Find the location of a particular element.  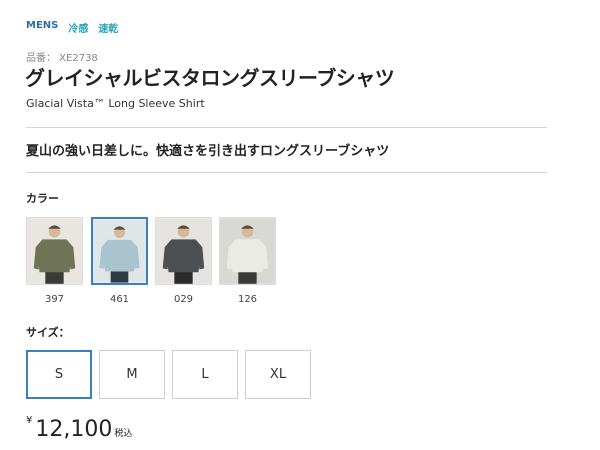

size-options: S M L XL is located at coordinates (168, 374).